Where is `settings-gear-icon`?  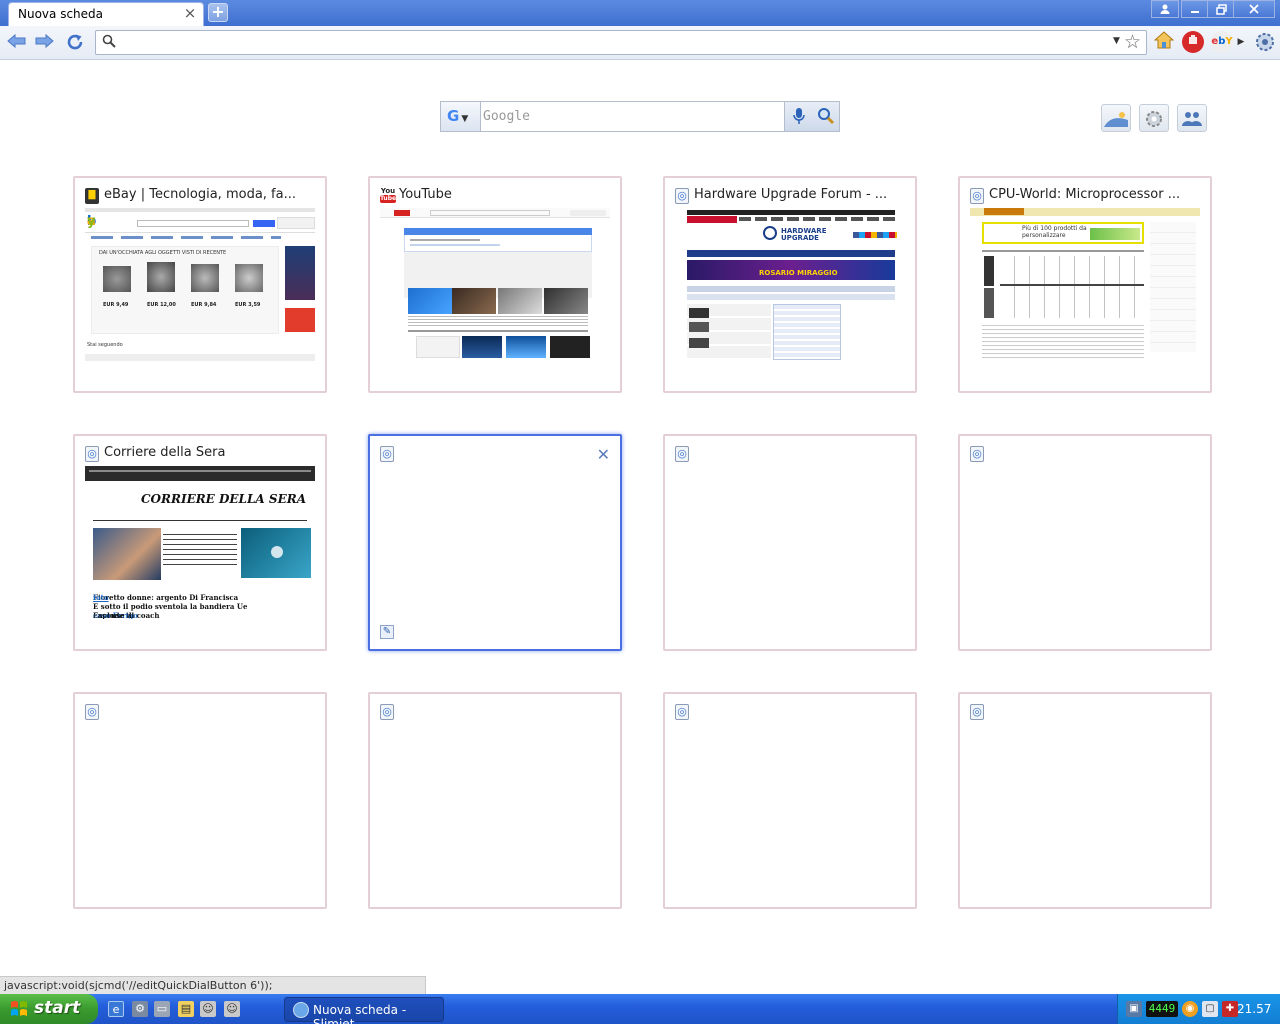 settings-gear-icon is located at coordinates (1265, 42).